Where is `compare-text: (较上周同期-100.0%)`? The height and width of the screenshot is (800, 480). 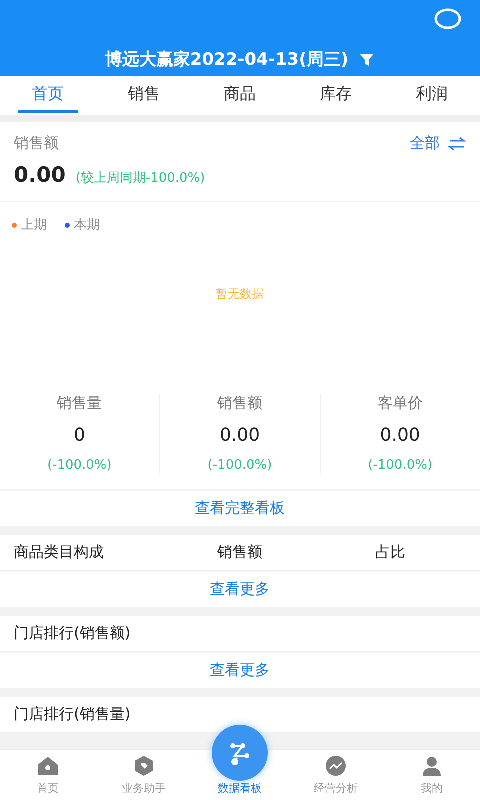 compare-text: (较上周同期-100.0%) is located at coordinates (141, 178).